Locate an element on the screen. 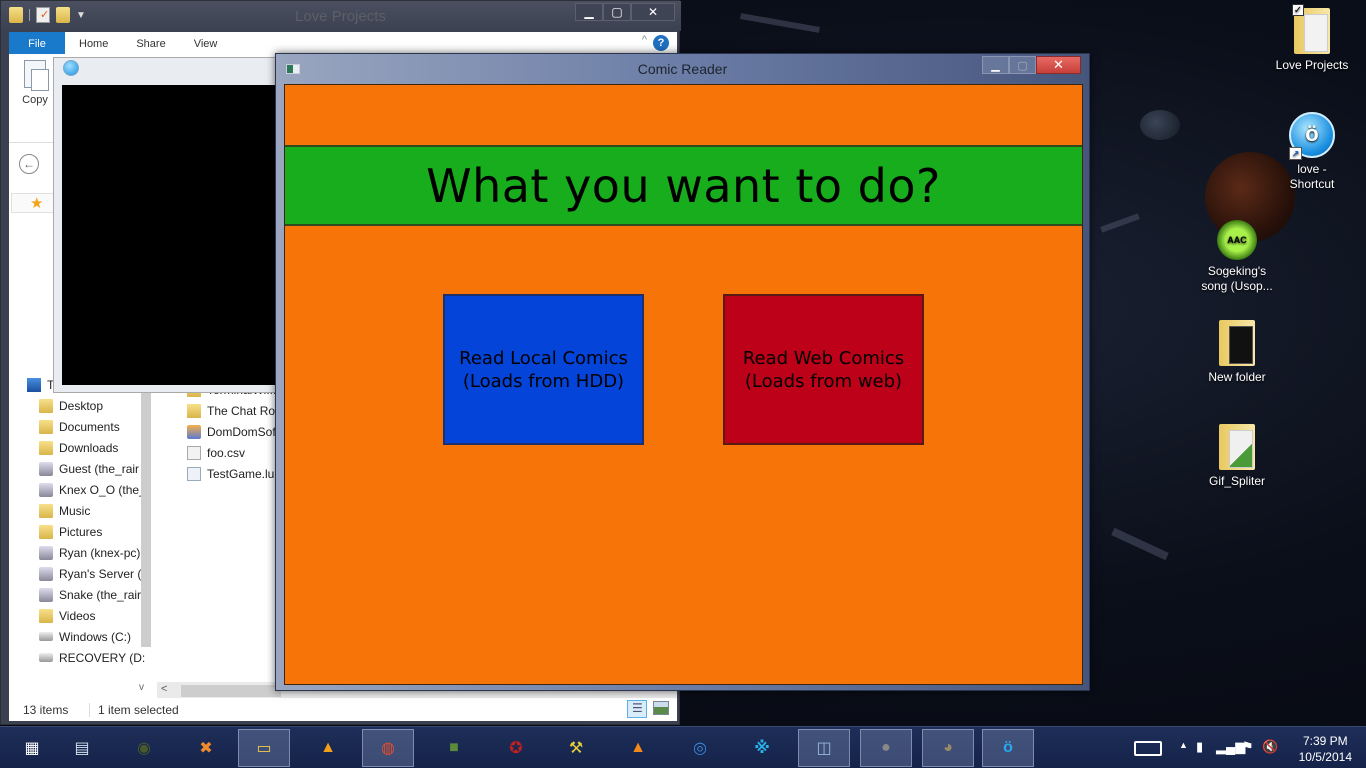 This screenshot has width=1366, height=768. new-folder-icon is located at coordinates (63, 15).